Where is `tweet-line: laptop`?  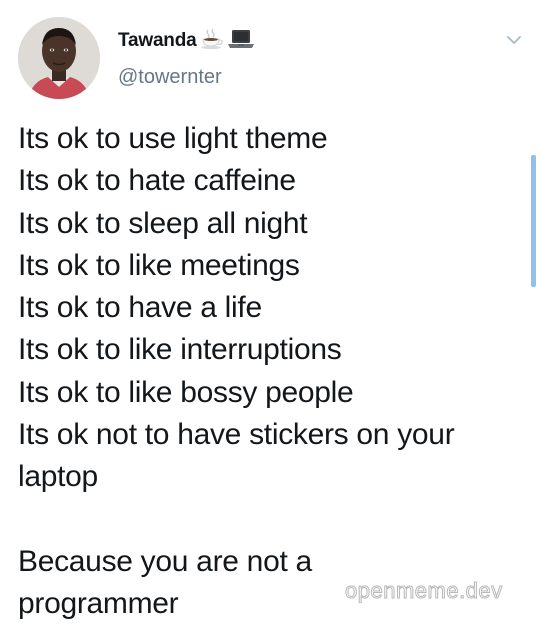
tweet-line: laptop is located at coordinates (58, 477).